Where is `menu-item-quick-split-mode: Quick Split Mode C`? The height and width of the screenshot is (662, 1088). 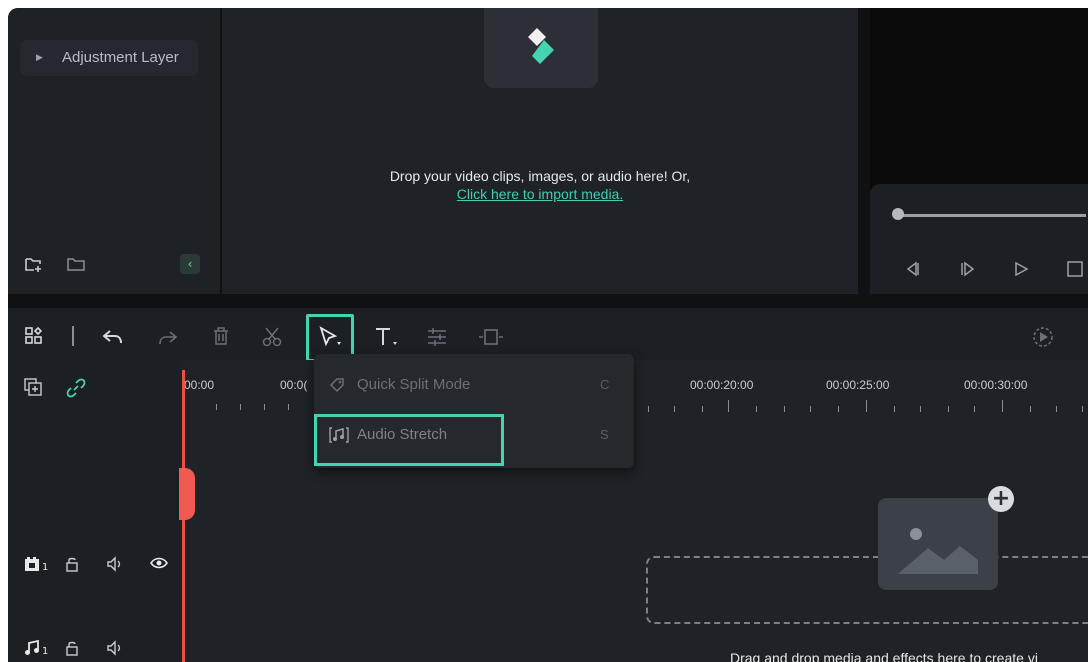 menu-item-quick-split-mode: Quick Split Mode C is located at coordinates (474, 384).